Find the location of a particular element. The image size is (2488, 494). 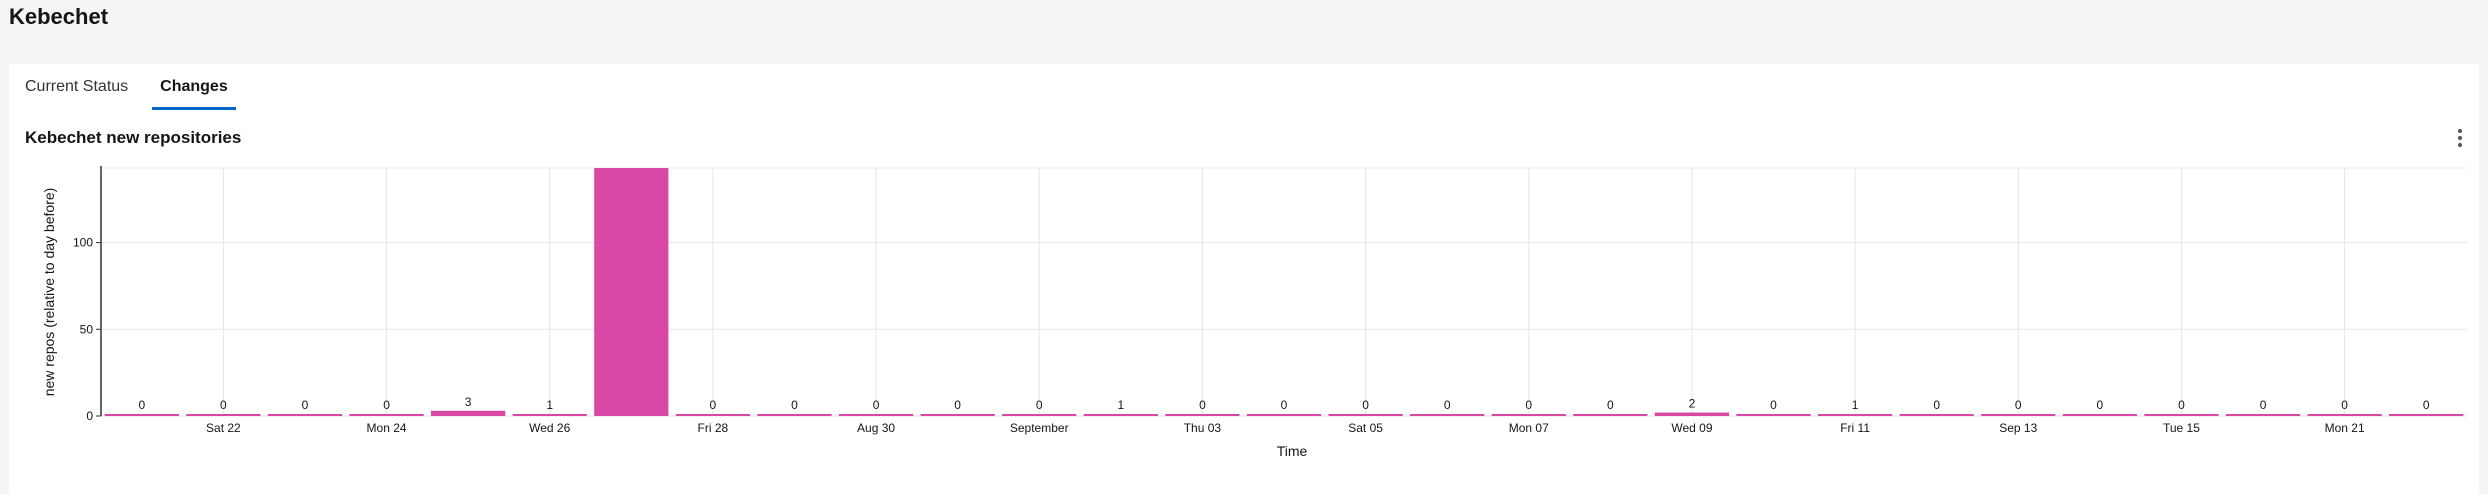

bar-value-label: 143 is located at coordinates (631, 165).